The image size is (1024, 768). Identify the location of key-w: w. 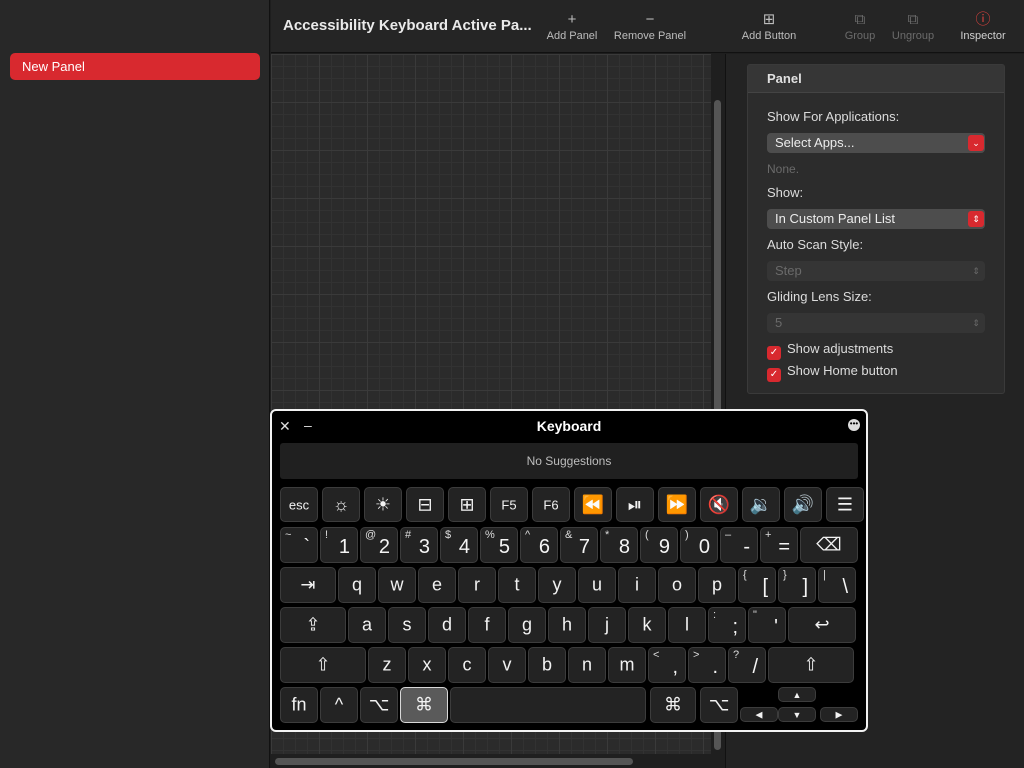
(397, 585).